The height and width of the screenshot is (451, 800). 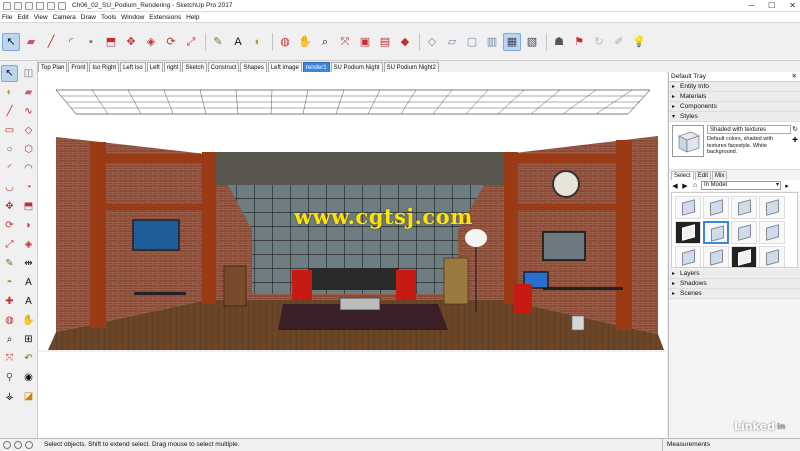 I want to click on home-icon: ⌂, so click(x=695, y=185).